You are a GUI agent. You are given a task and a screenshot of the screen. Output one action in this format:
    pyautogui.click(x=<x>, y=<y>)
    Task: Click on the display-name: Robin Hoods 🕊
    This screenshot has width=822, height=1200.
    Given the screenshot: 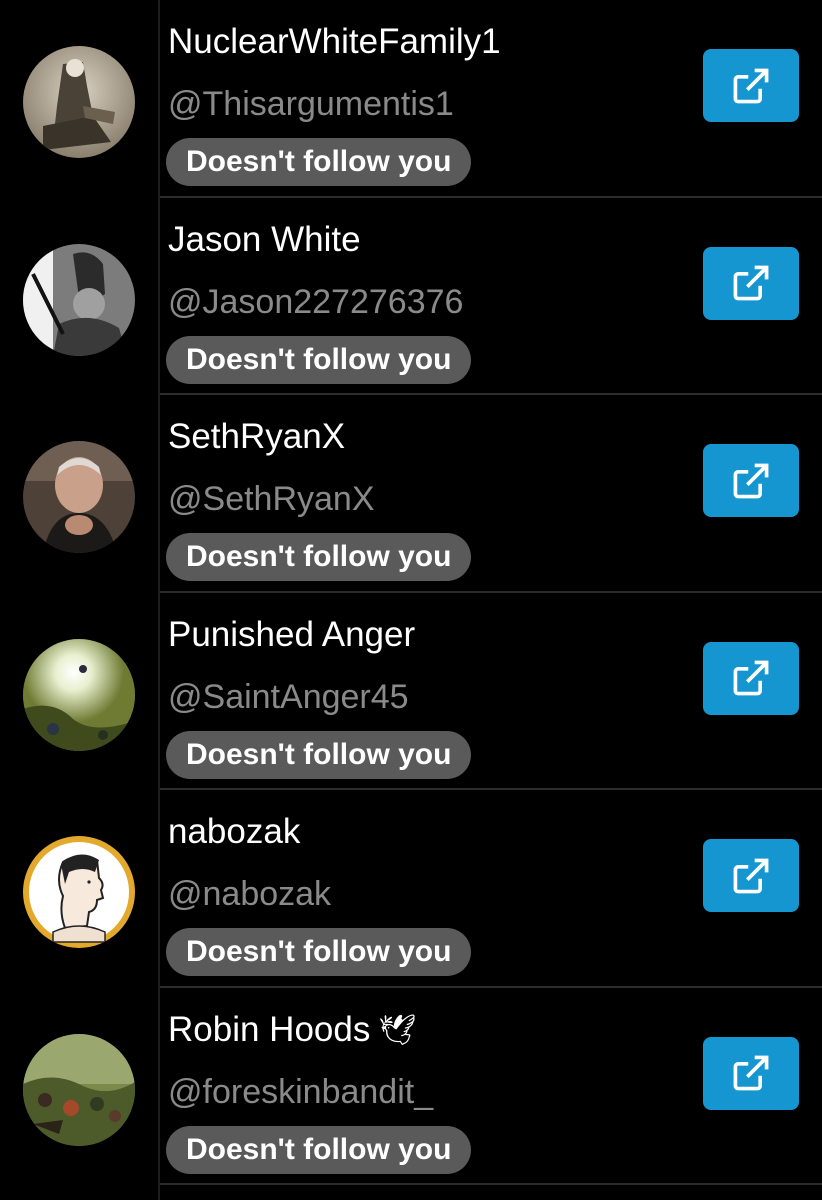 What is the action you would take?
    pyautogui.click(x=292, y=1031)
    